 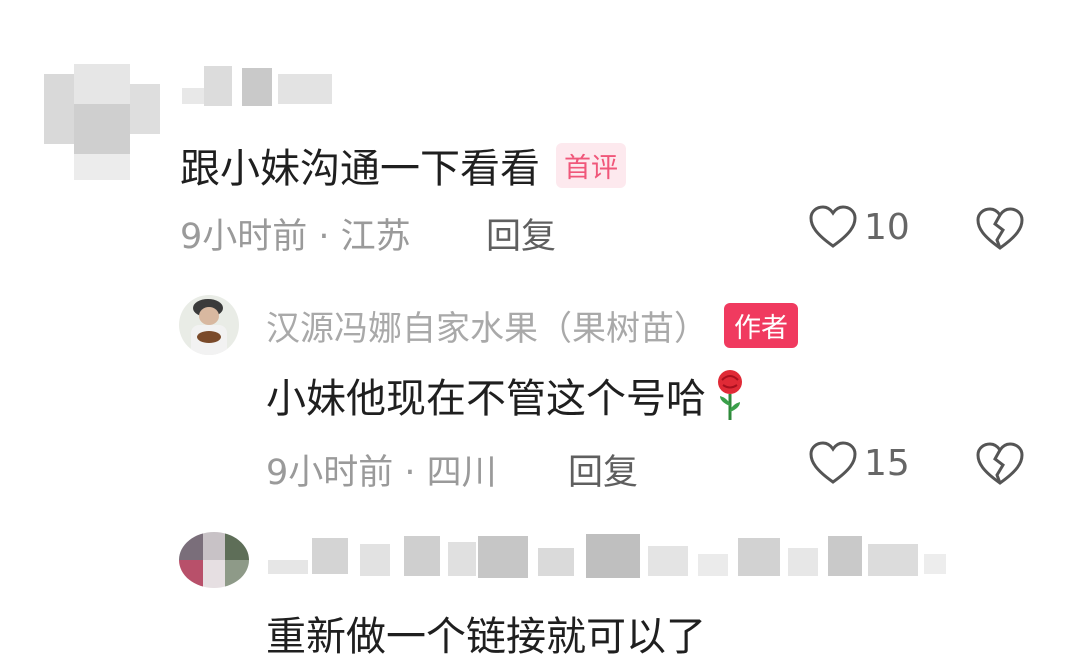 I want to click on comment-time-location: 9小时前 · 江苏, so click(x=295, y=237).